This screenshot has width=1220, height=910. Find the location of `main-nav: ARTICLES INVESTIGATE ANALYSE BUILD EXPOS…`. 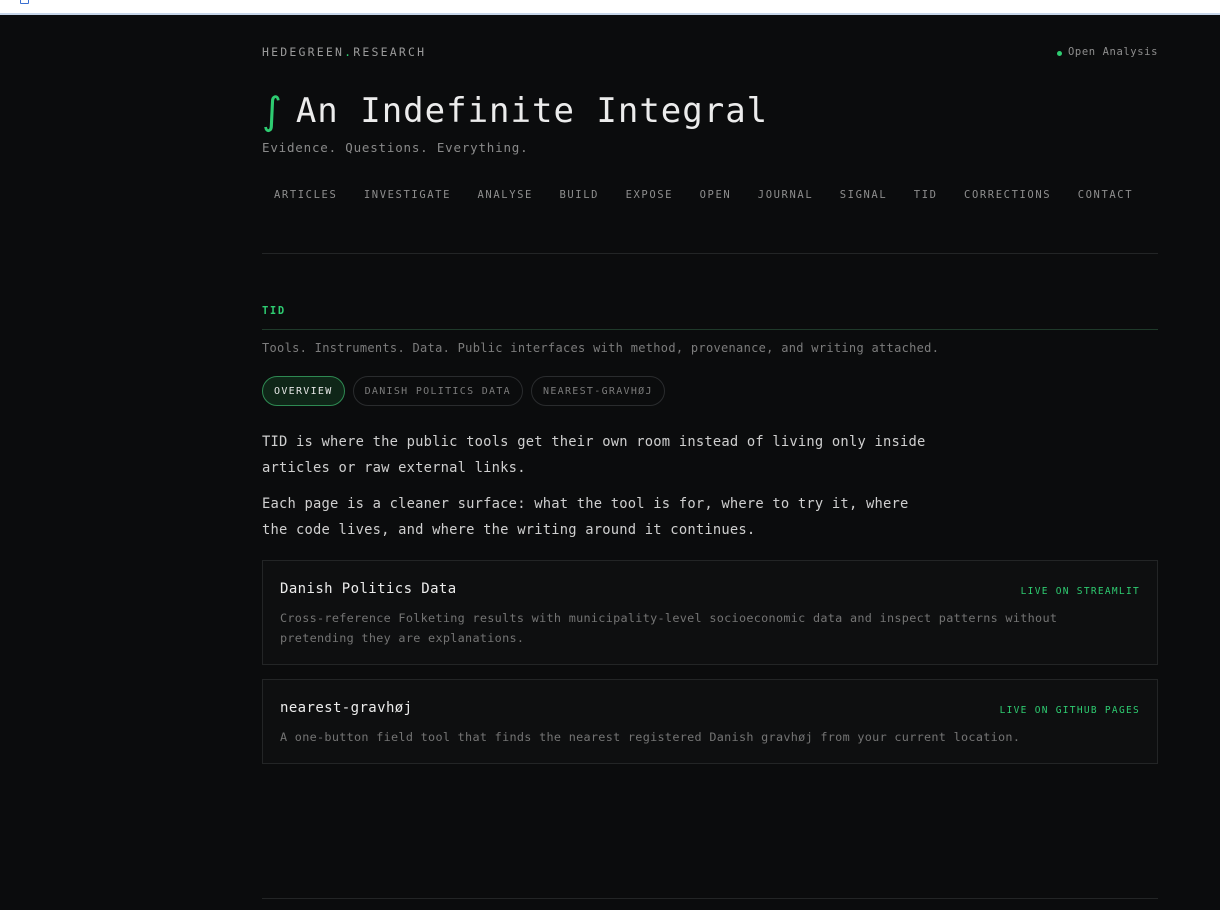

main-nav: ARTICLES INVESTIGATE ANALYSE BUILD EXPOS… is located at coordinates (717, 195).